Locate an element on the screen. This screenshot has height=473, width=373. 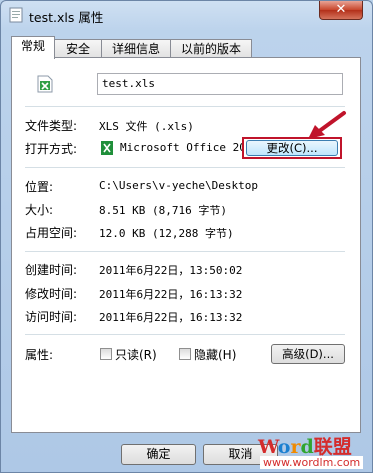
title-bar: test.xls 属性 ✕ is located at coordinates (186, 15).